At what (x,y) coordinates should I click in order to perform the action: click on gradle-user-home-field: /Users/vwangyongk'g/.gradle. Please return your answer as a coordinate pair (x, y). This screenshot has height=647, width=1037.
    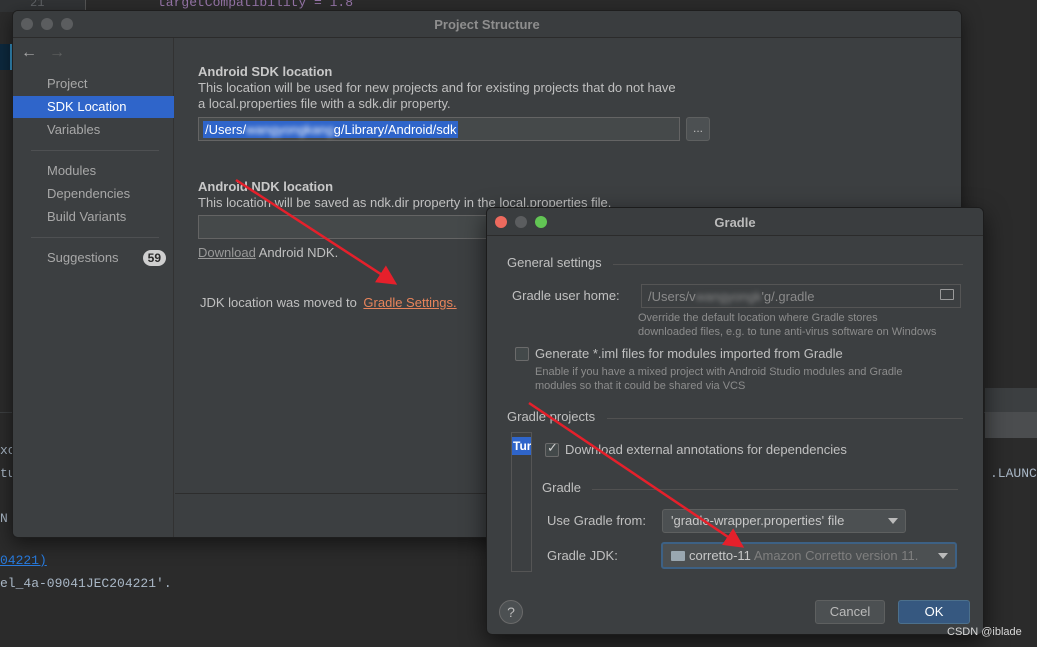
    Looking at the image, I should click on (801, 296).